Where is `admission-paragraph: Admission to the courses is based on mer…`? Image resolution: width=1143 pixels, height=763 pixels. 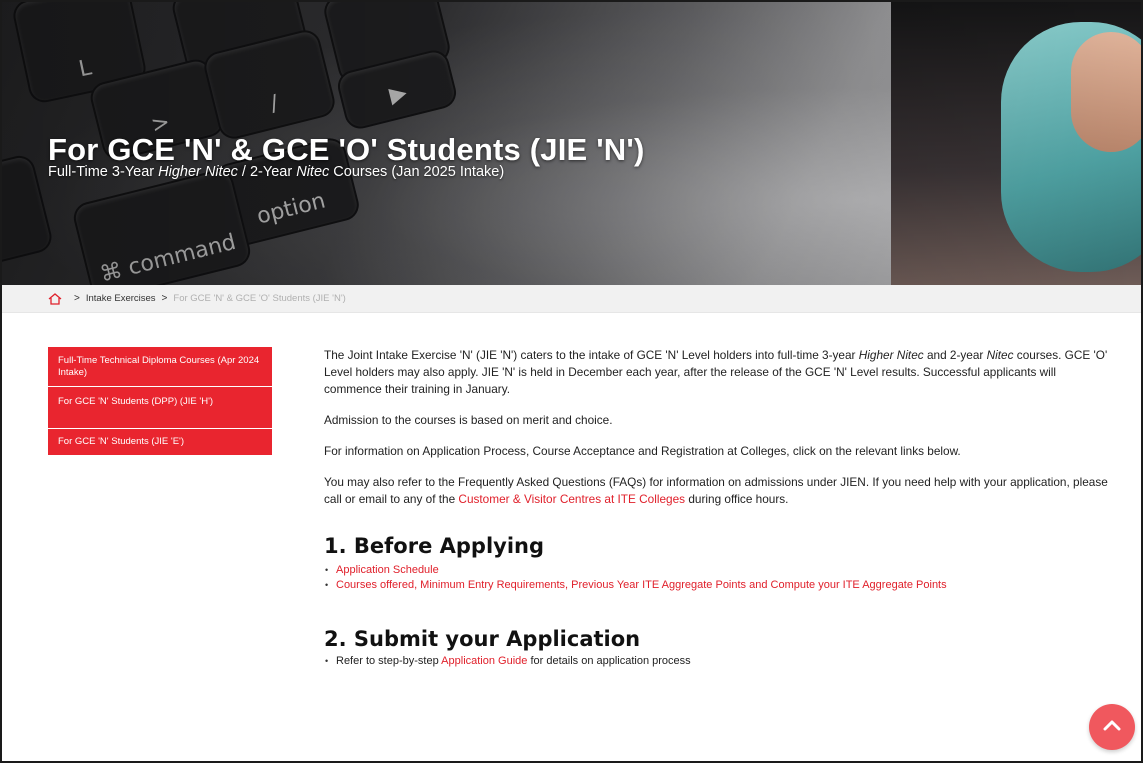 admission-paragraph: Admission to the courses is based on mer… is located at coordinates (468, 420).